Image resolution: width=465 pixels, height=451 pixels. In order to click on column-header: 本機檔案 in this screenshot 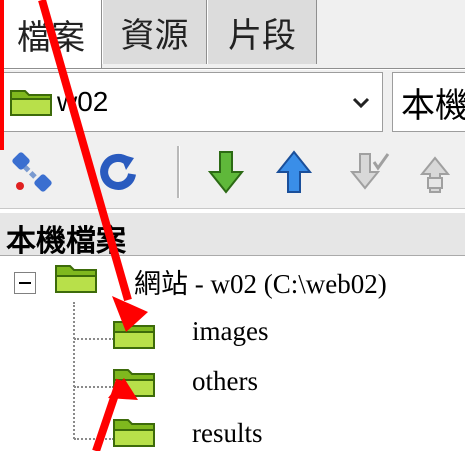, I will do `click(232, 235)`.